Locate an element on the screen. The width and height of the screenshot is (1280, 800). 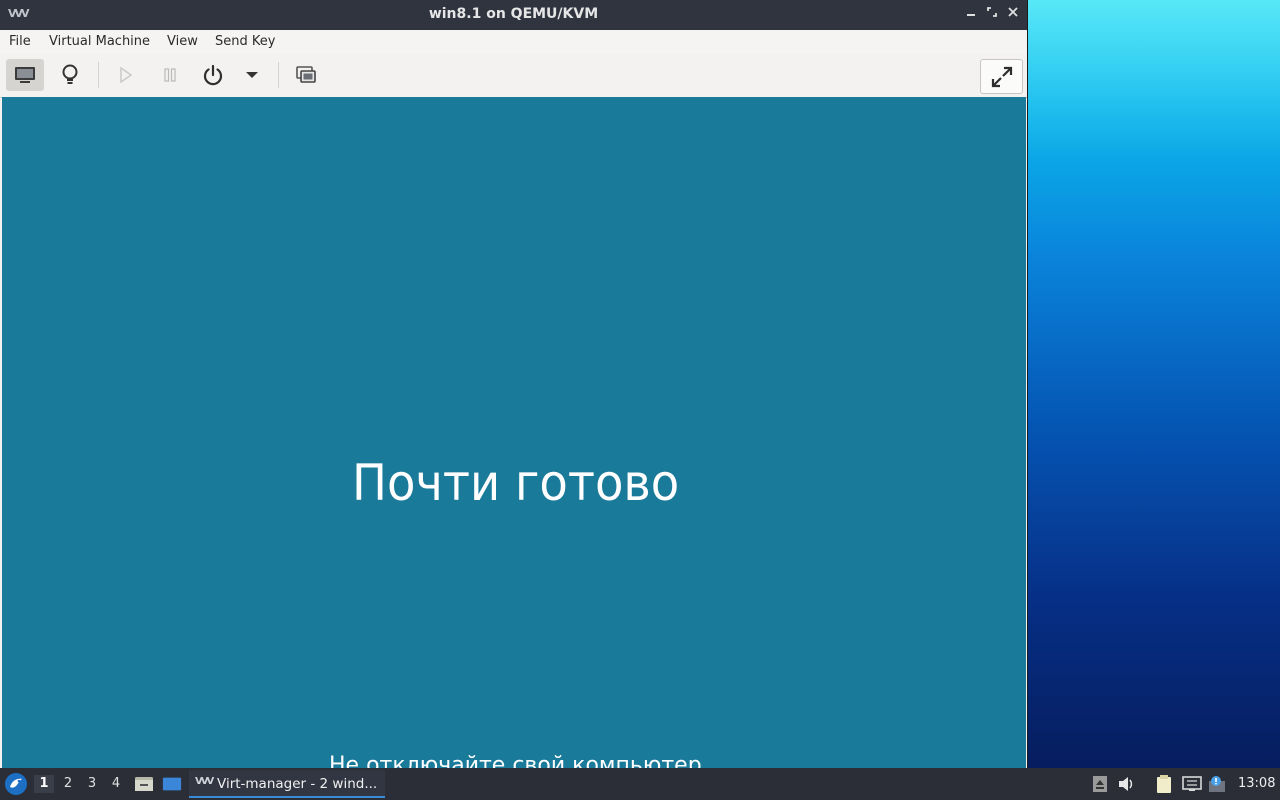
dropdown-arrow-icon is located at coordinates (252, 75).